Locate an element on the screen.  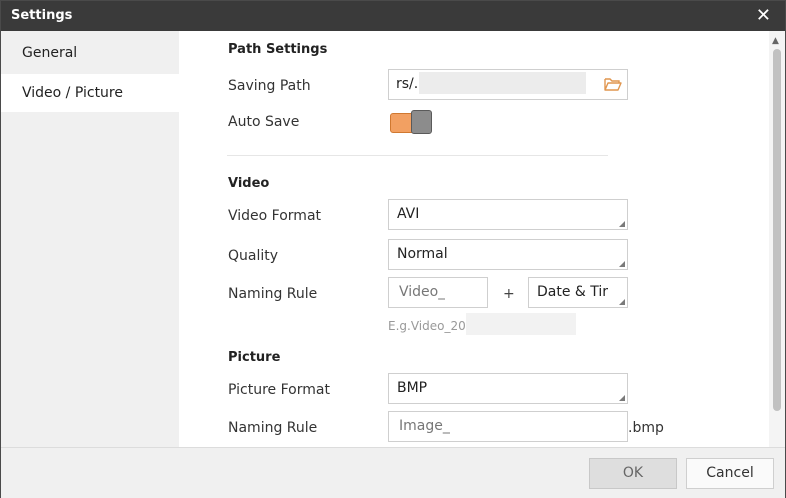
picture-extension: .bmp is located at coordinates (646, 428).